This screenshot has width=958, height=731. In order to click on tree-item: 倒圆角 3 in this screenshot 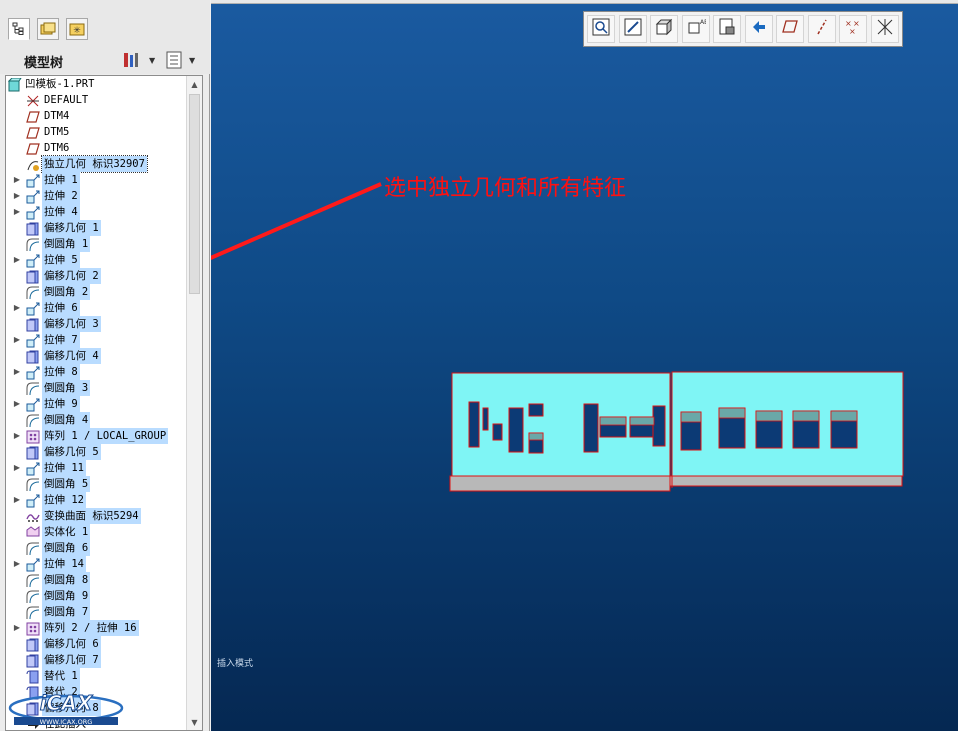, I will do `click(96, 388)`.